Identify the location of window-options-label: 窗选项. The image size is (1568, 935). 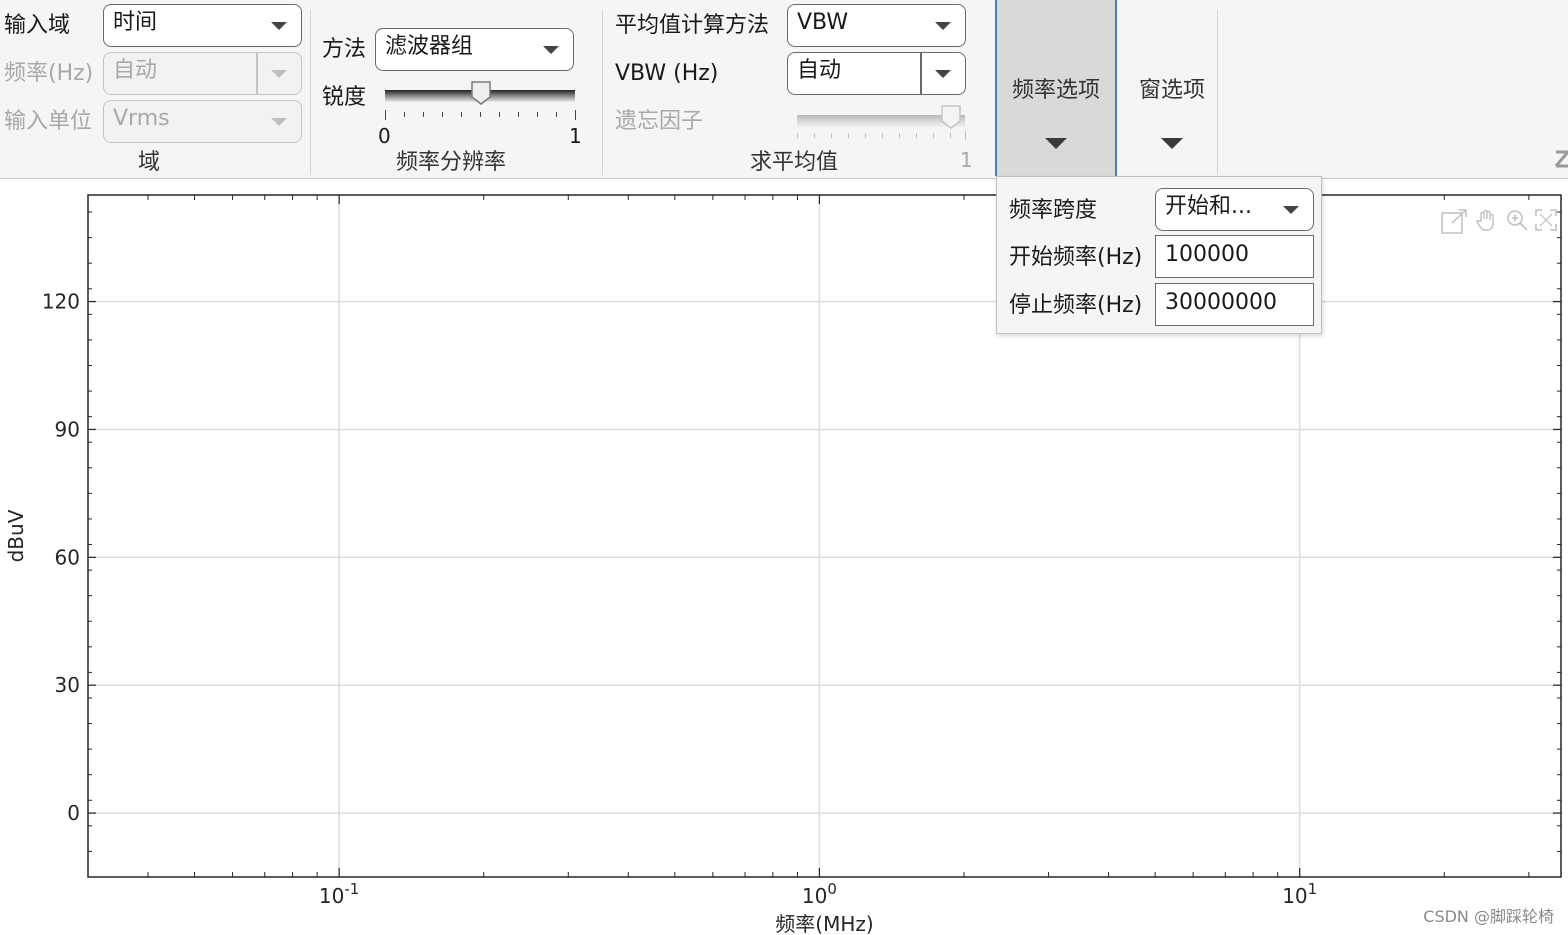
(1171, 90).